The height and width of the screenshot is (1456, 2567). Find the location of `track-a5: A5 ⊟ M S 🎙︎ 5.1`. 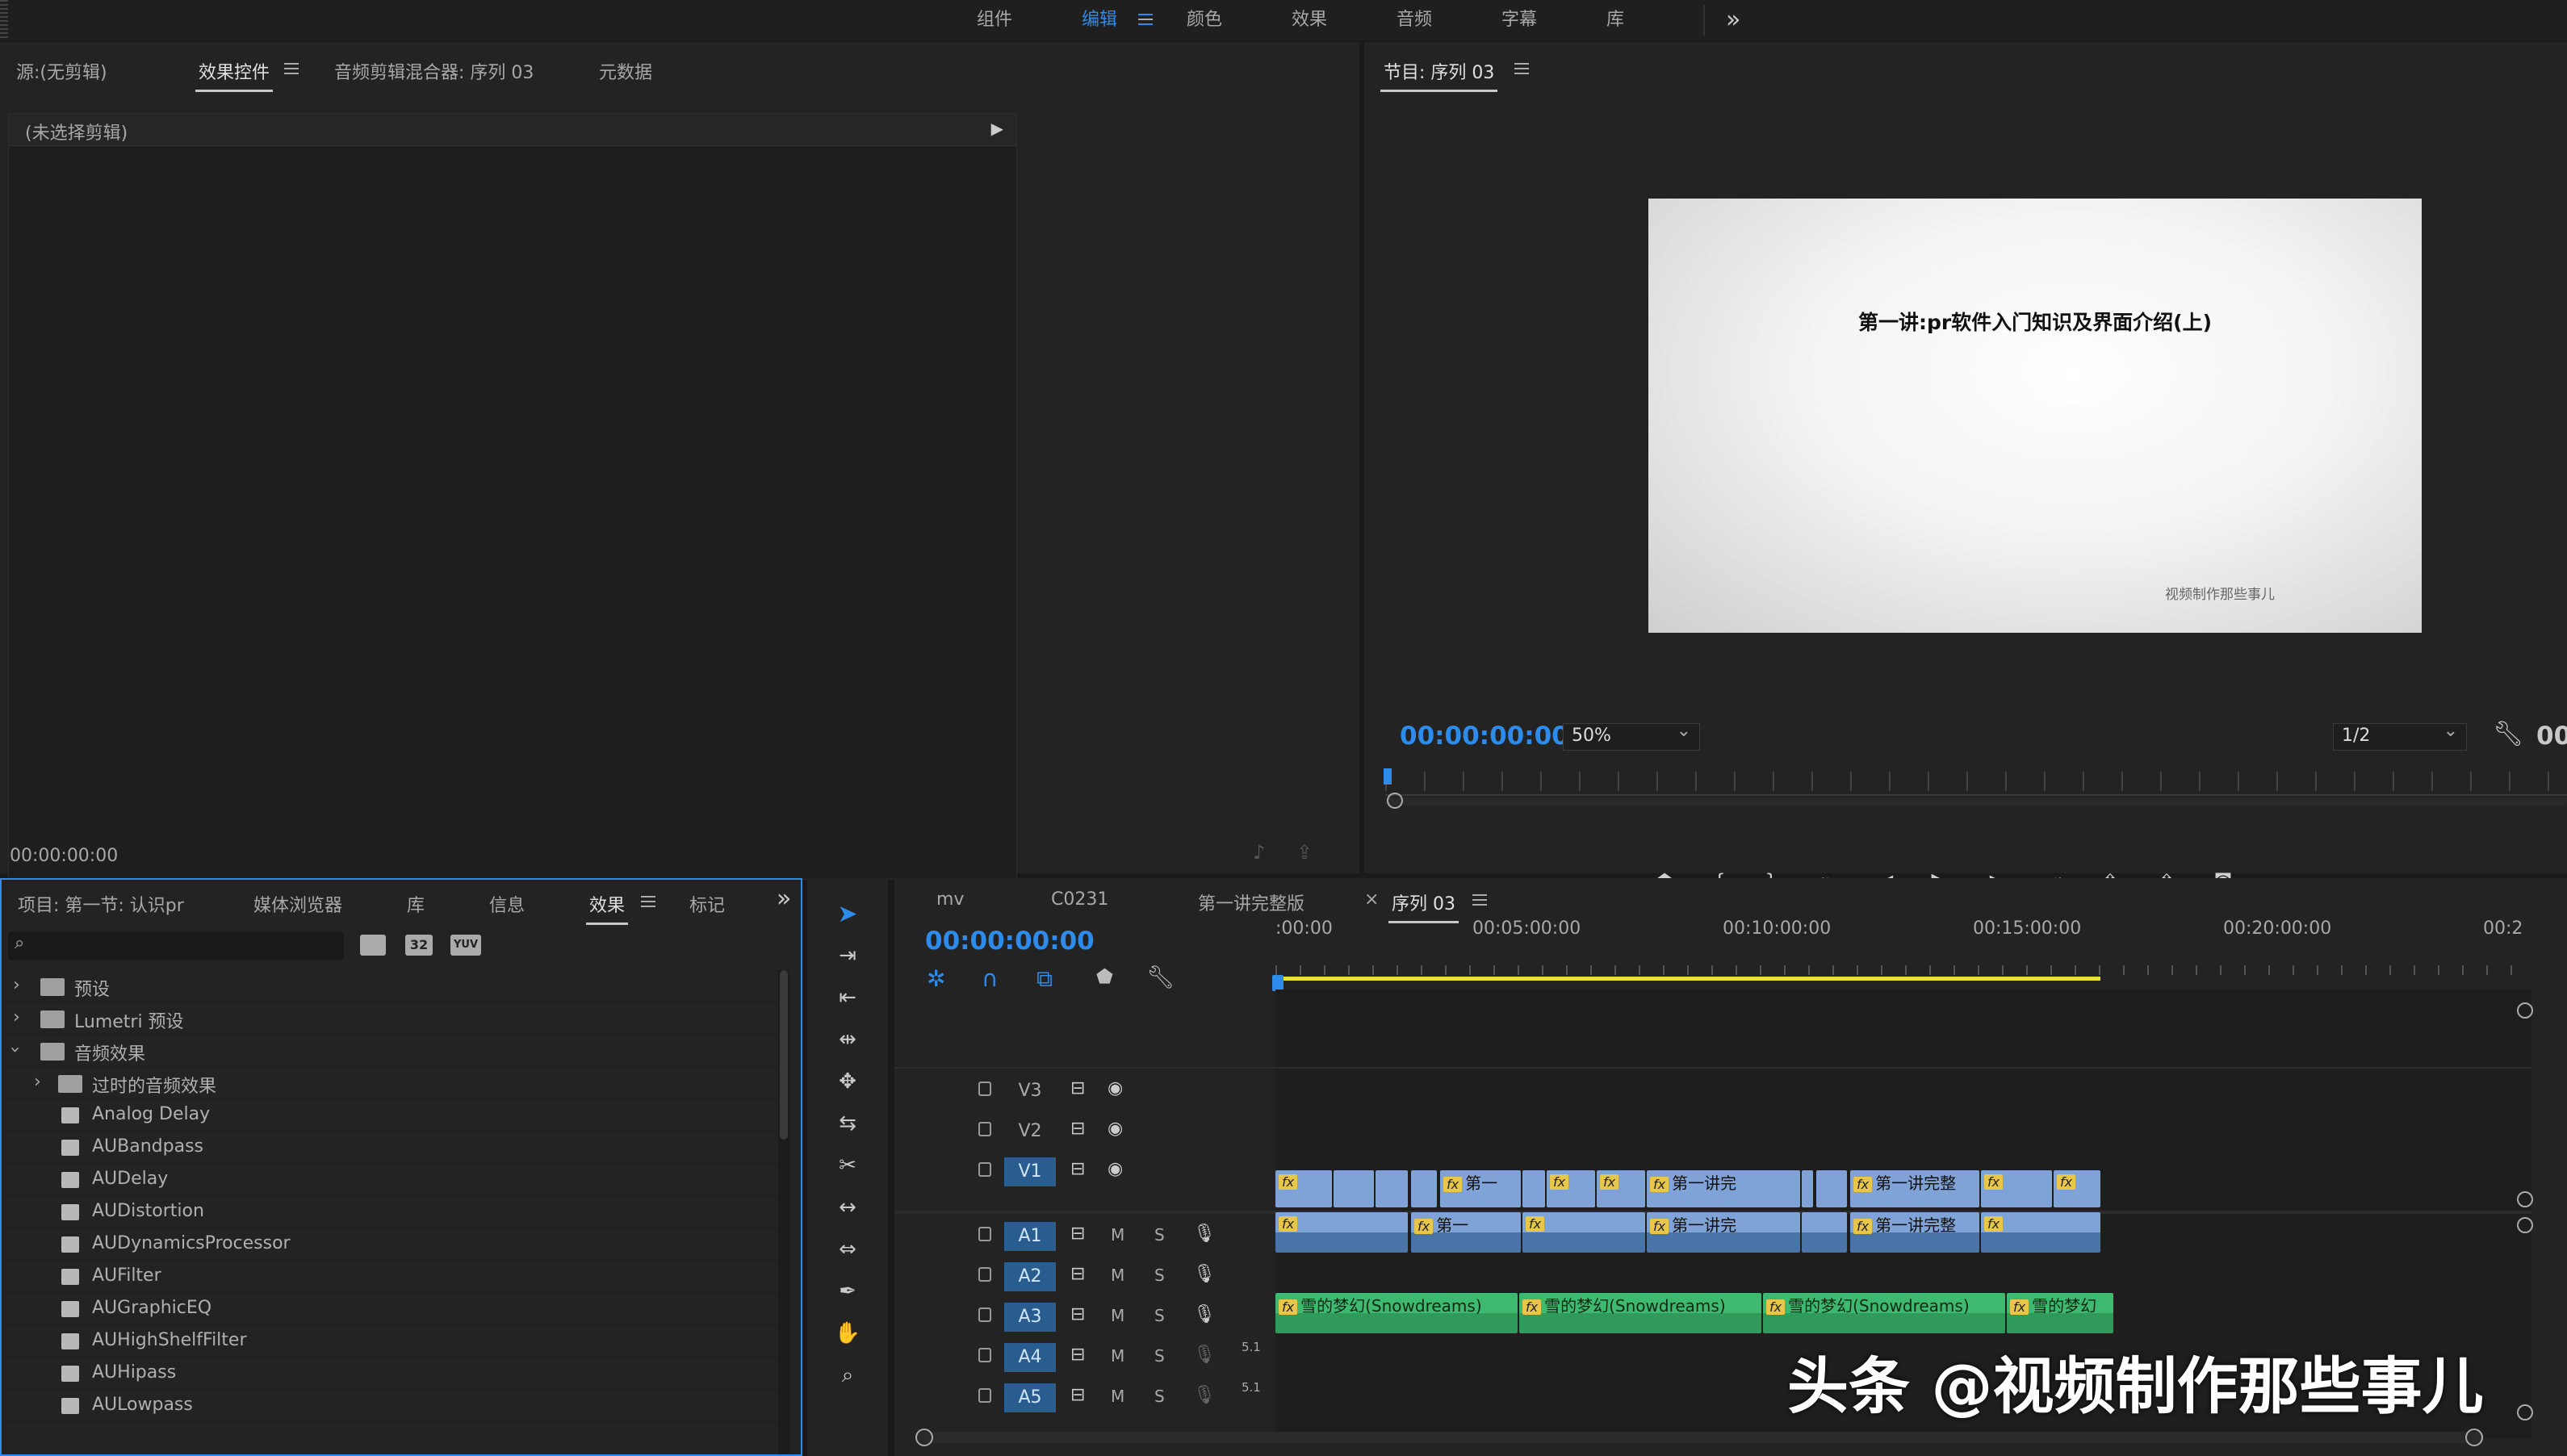

track-a5: A5 ⊟ M S 🎙︎ 5.1 is located at coordinates (1088, 1397).